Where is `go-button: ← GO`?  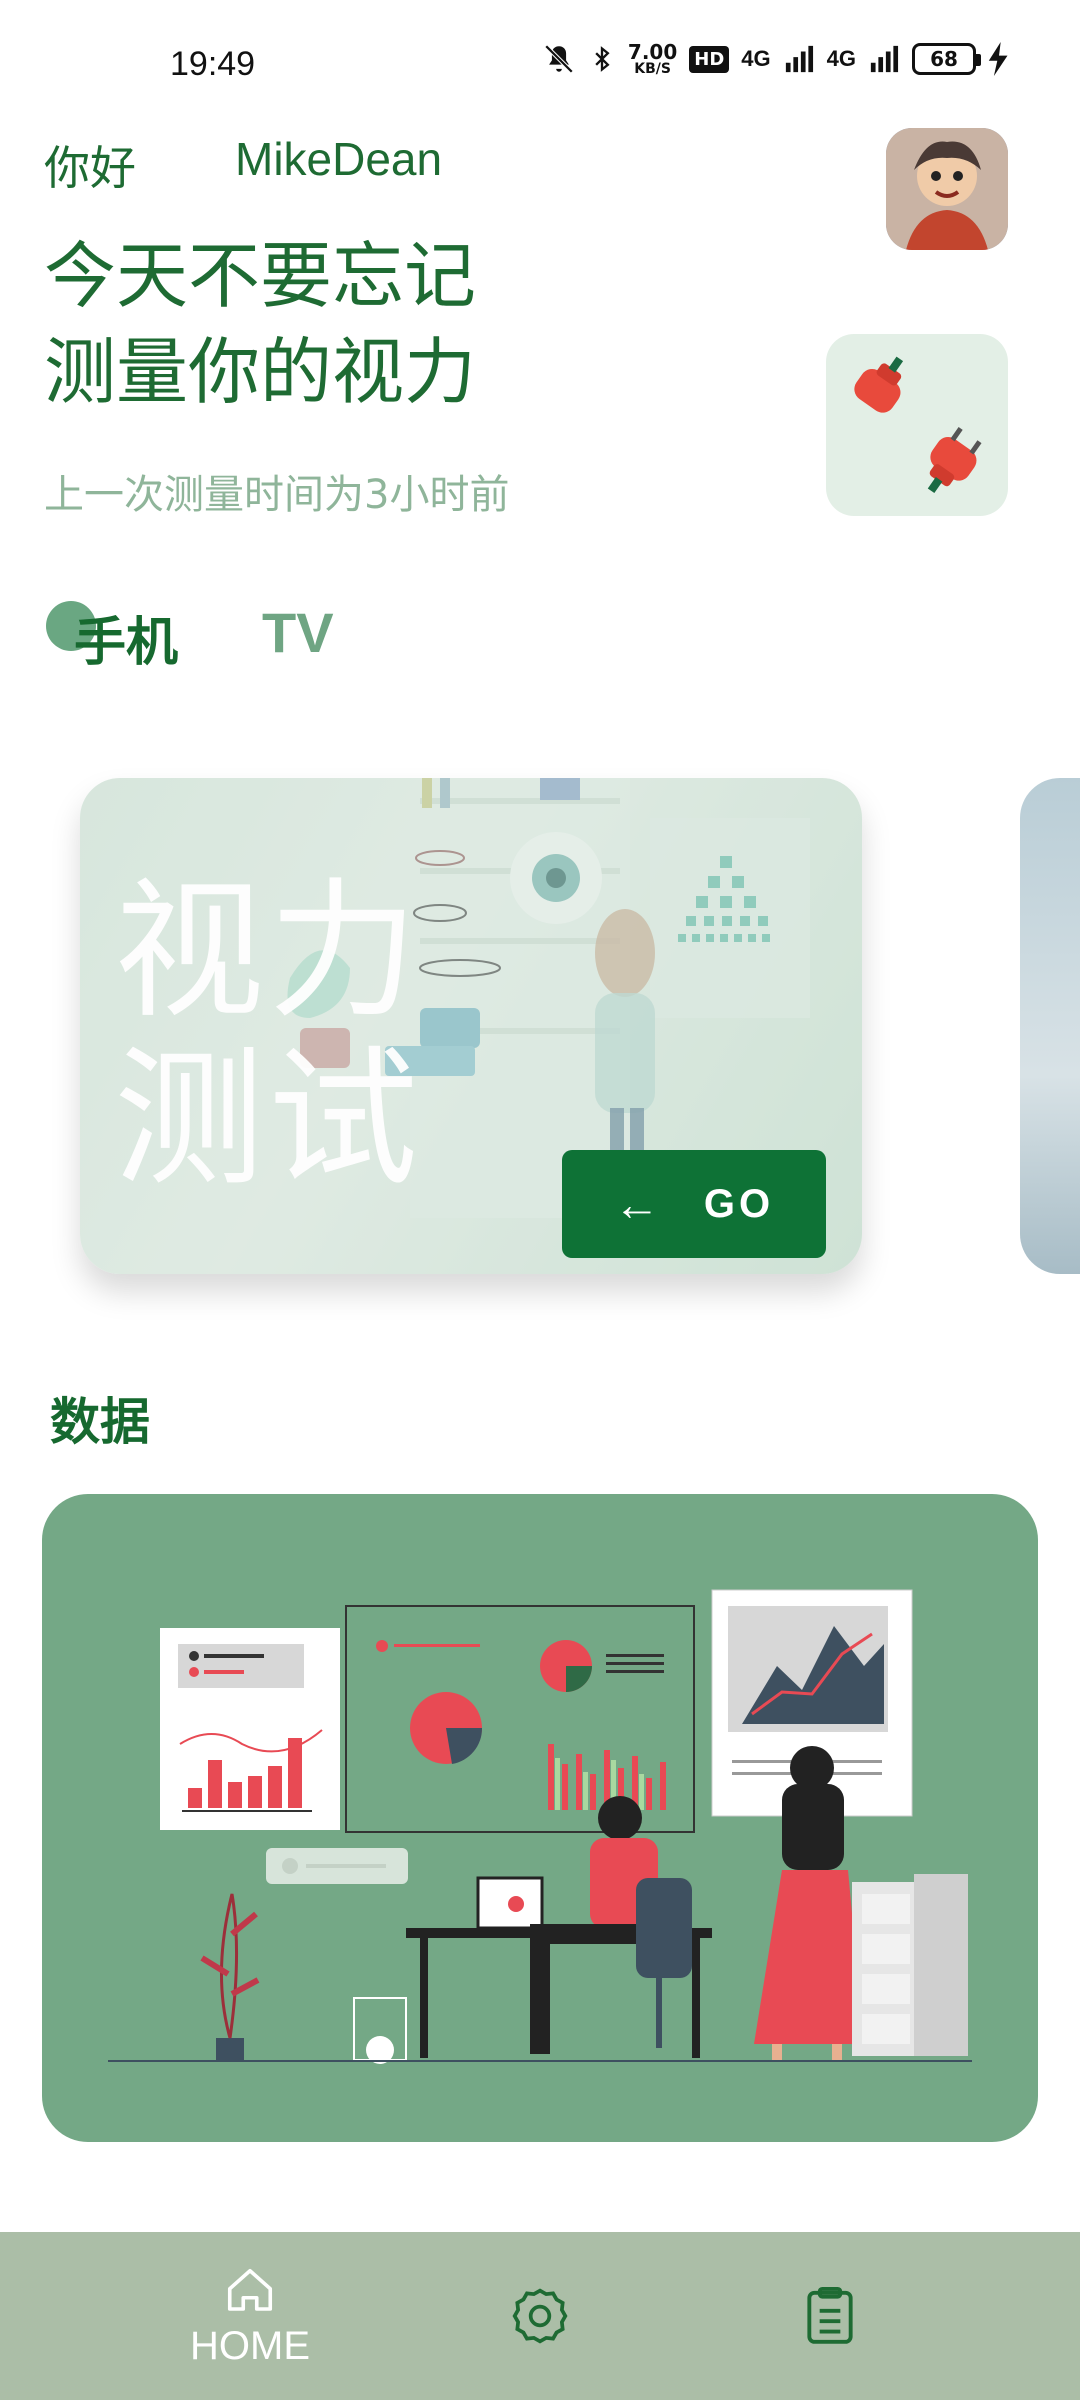 go-button: ← GO is located at coordinates (694, 1204).